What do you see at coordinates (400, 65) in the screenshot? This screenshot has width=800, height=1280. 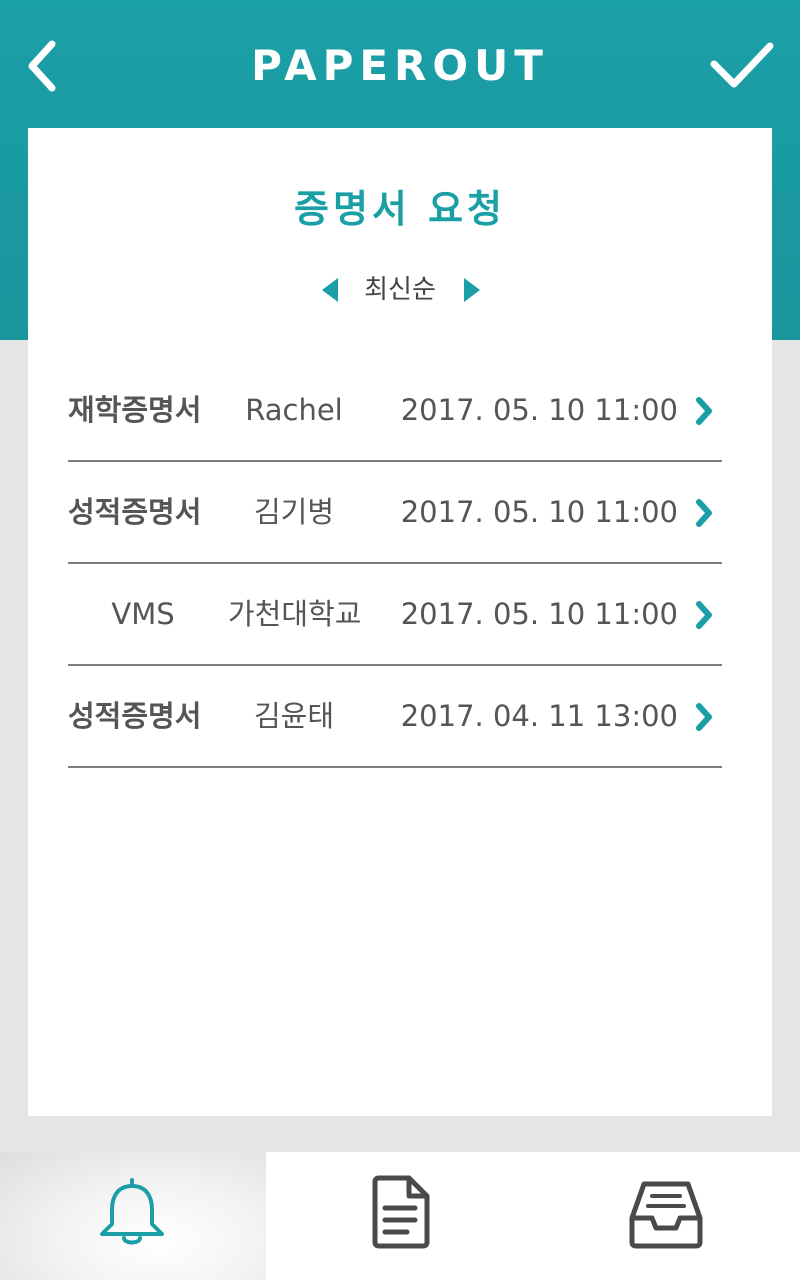 I see `app-title: PAPEROUT` at bounding box center [400, 65].